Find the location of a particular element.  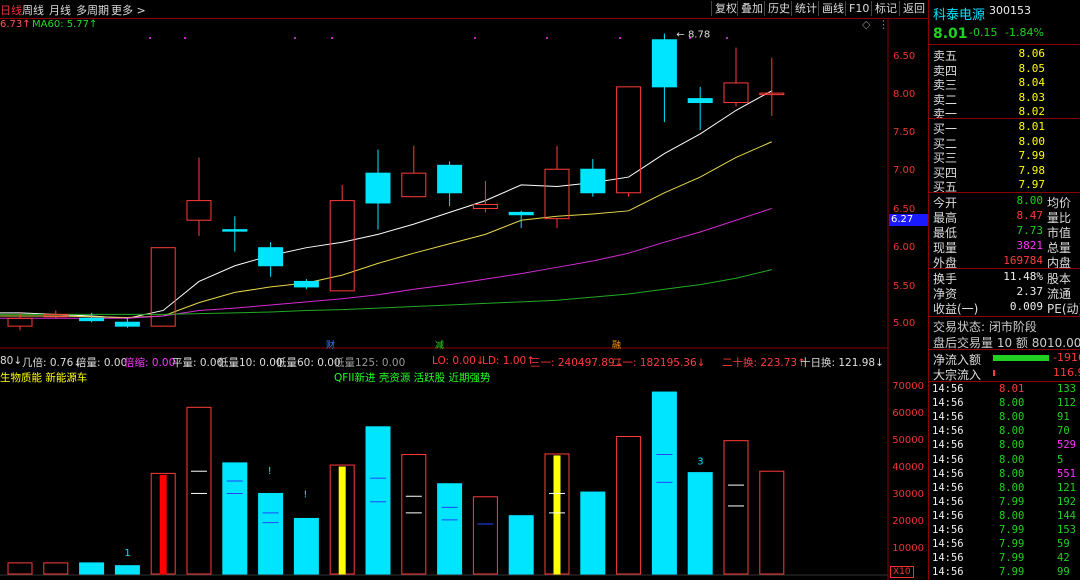

stat2-label: 收益(一) is located at coordinates (956, 309).